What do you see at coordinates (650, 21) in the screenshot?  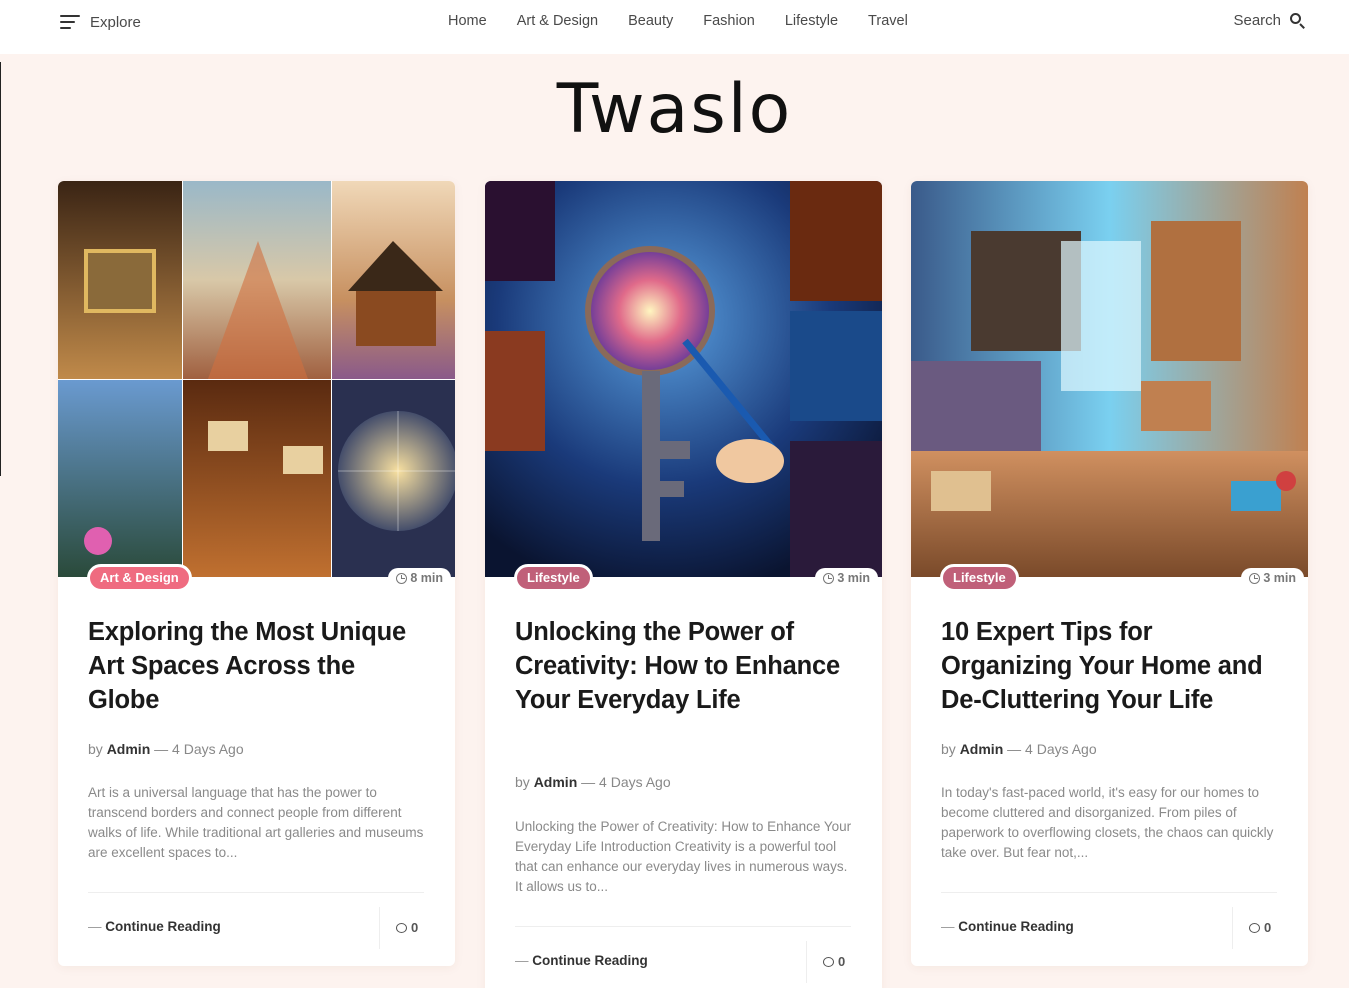 I see `nav-beauty: Beauty` at bounding box center [650, 21].